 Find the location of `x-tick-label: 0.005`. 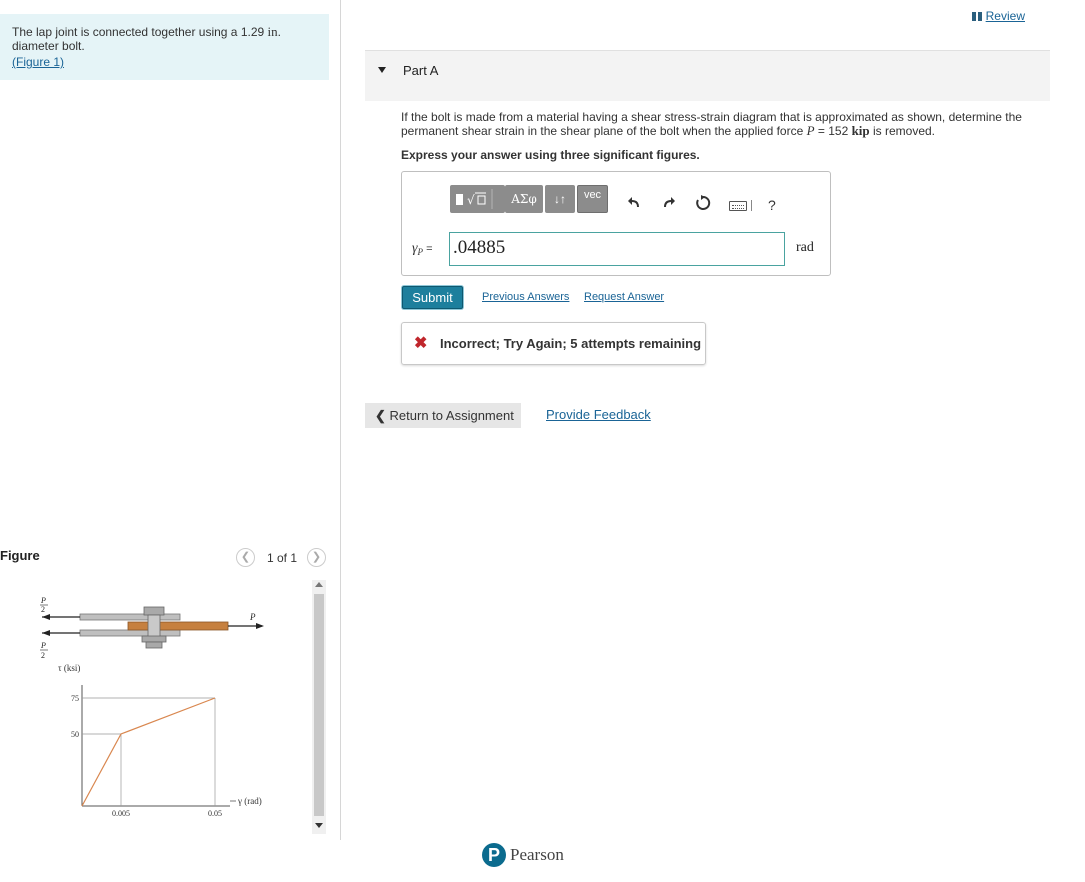

x-tick-label: 0.005 is located at coordinates (121, 813).